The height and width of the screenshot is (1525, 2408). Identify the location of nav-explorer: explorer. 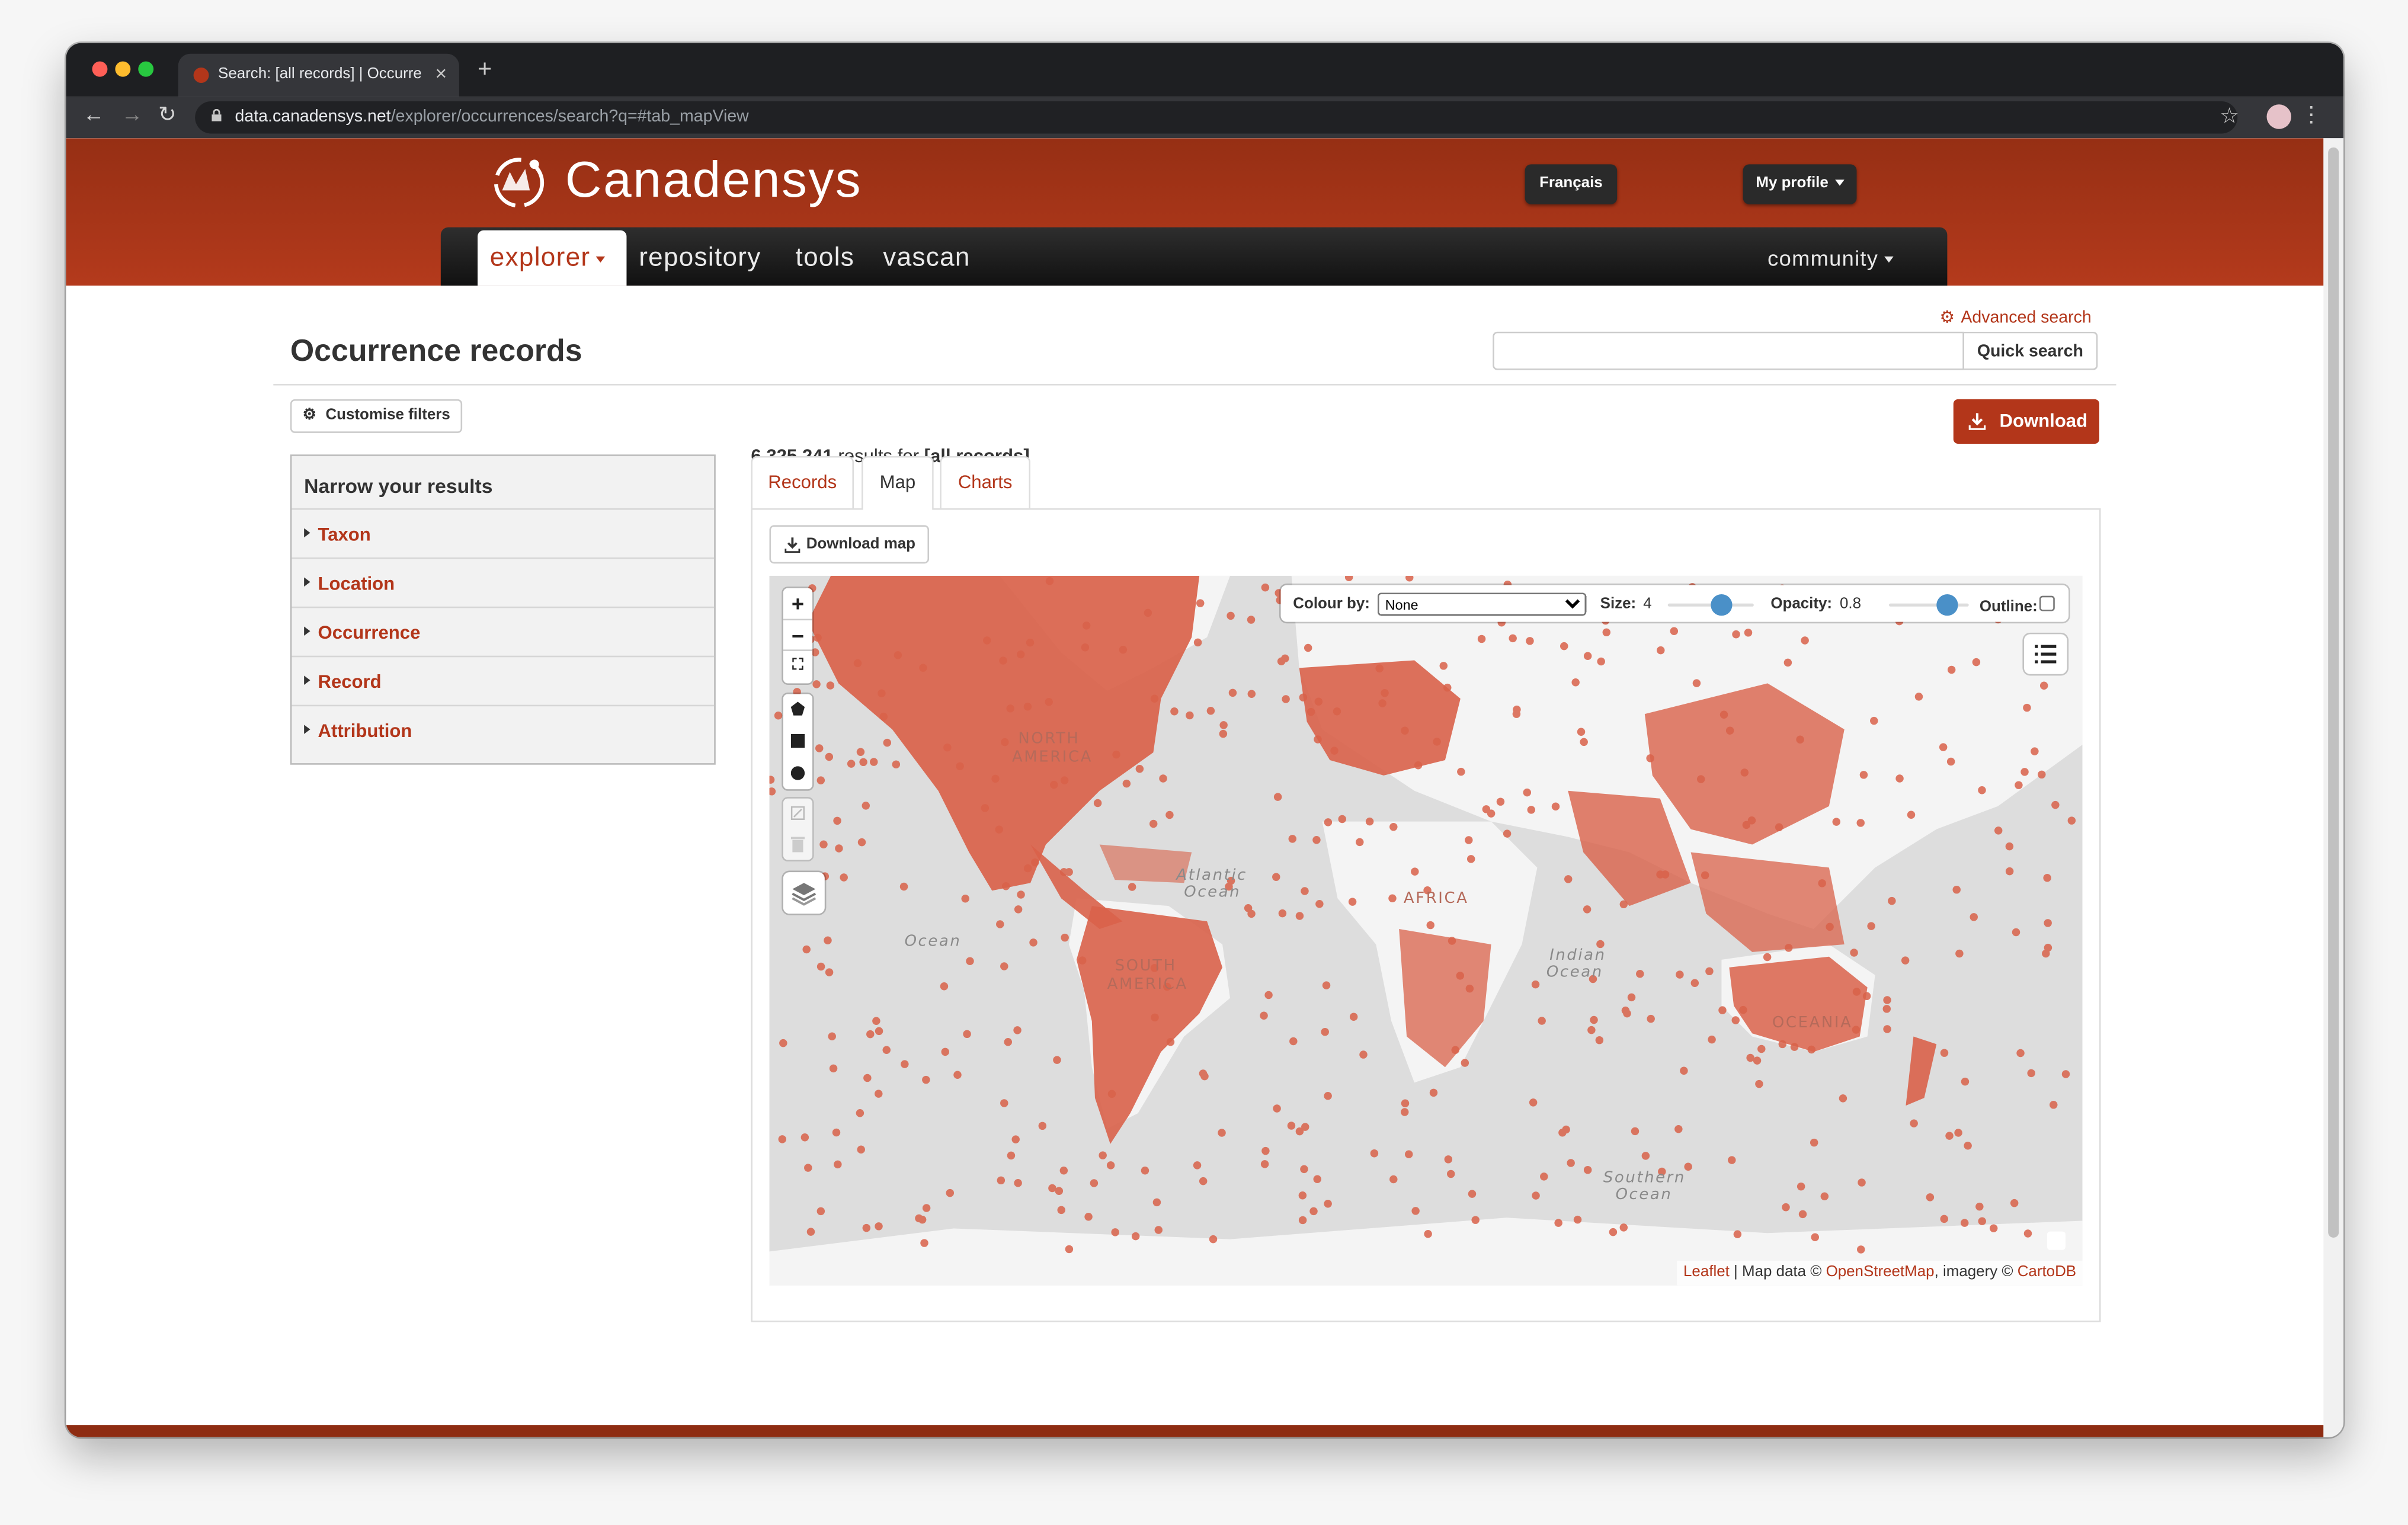
(552, 258).